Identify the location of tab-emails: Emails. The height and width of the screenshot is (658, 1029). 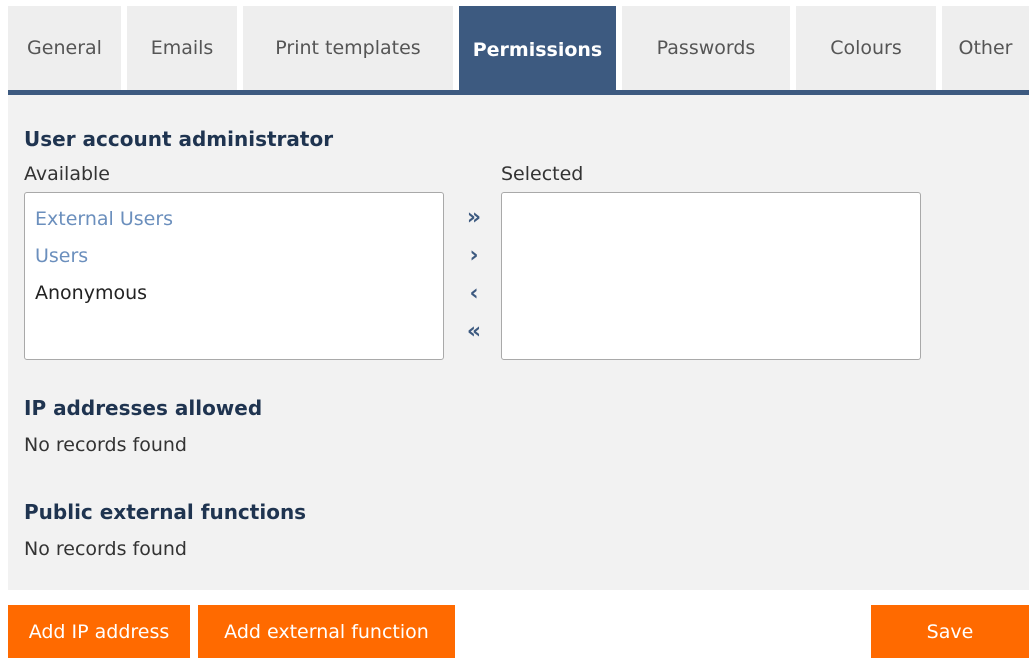
(182, 48).